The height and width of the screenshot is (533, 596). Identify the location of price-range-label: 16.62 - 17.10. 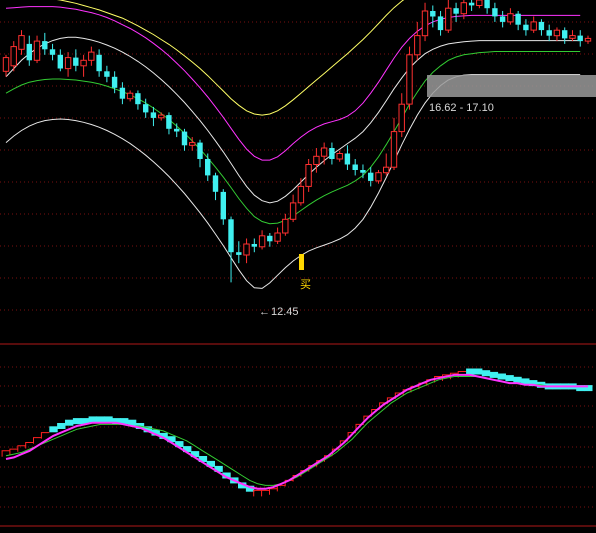
(461, 108).